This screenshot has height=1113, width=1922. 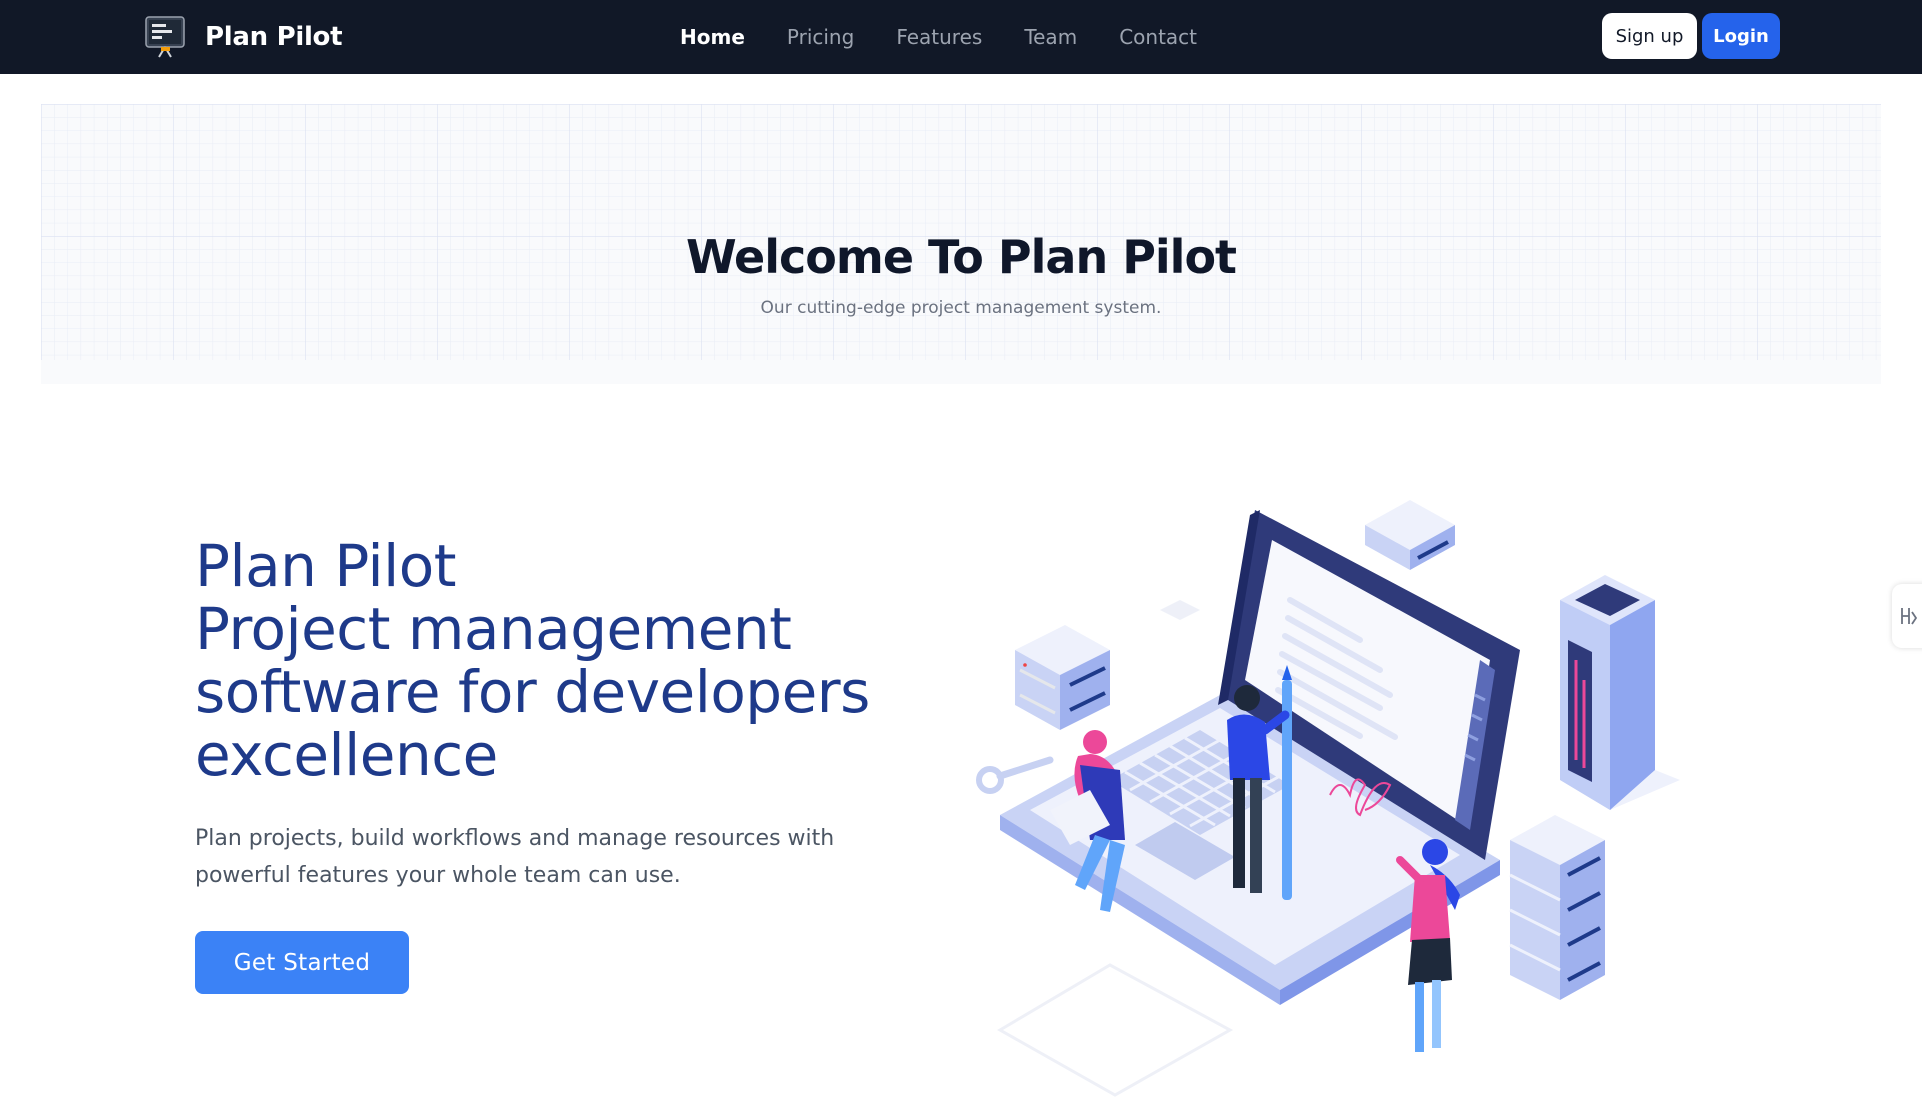 What do you see at coordinates (820, 37) in the screenshot?
I see `nav-link-pricing: Pricing` at bounding box center [820, 37].